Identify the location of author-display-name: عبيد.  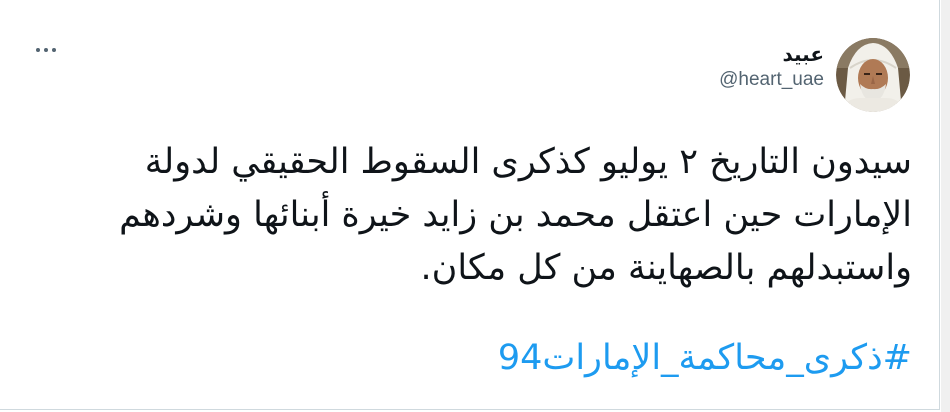
(803, 54).